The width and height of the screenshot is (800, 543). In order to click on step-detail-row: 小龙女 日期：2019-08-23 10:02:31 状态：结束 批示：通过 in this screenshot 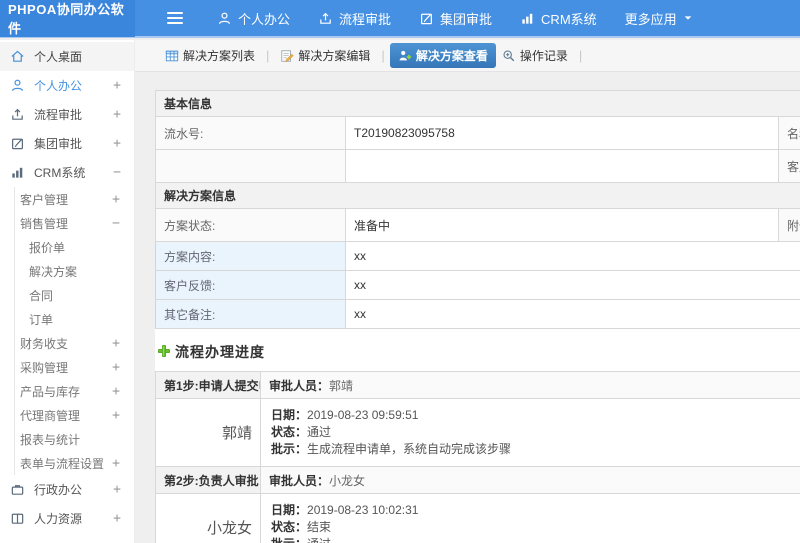, I will do `click(477, 518)`.